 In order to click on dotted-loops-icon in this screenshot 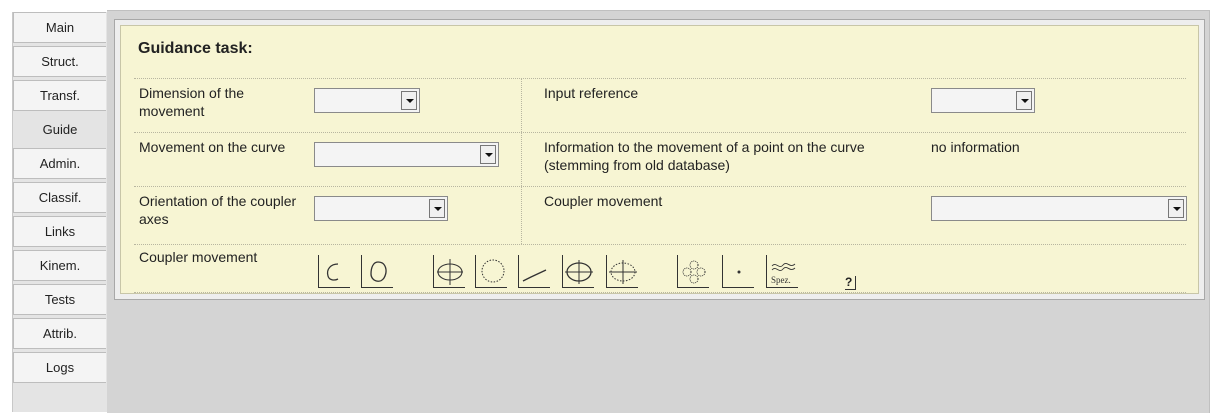, I will do `click(693, 271)`.